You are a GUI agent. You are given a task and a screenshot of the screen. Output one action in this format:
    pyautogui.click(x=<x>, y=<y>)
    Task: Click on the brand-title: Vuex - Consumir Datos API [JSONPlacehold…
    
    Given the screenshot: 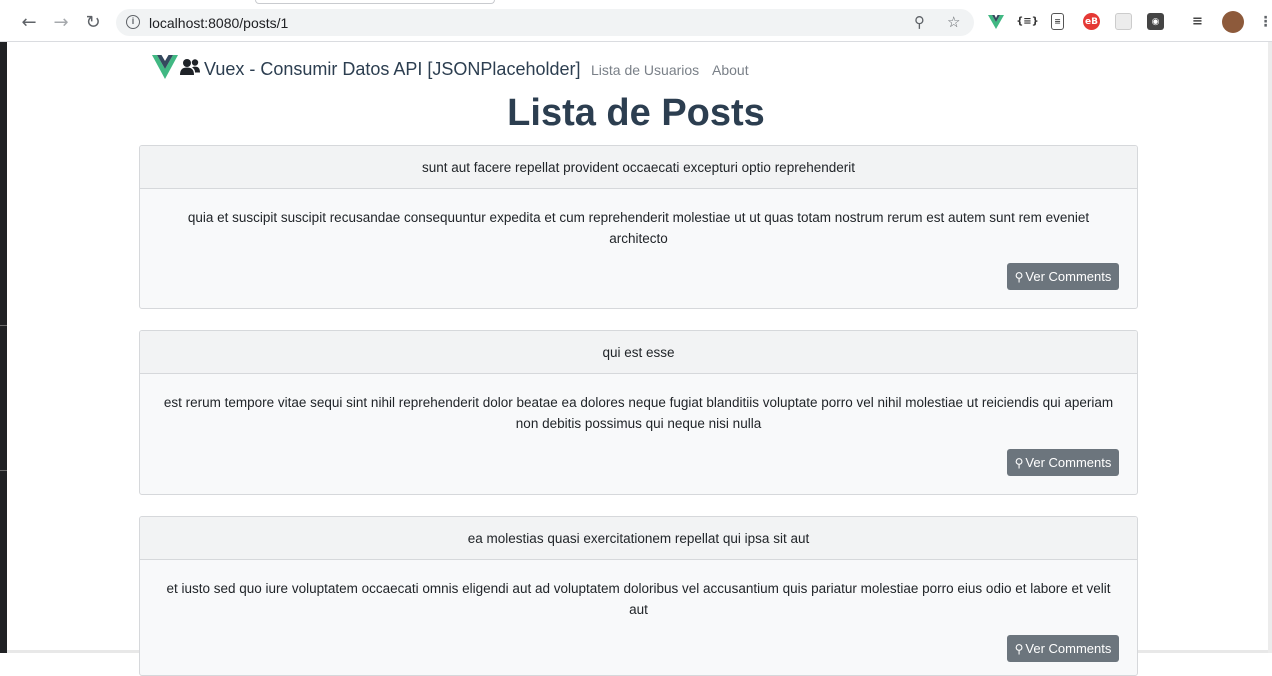 What is the action you would take?
    pyautogui.click(x=392, y=69)
    